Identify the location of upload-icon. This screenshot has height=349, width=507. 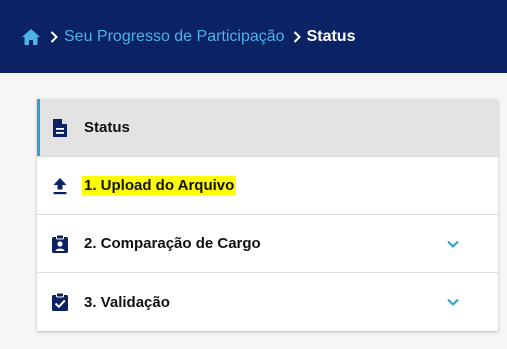
(60, 186).